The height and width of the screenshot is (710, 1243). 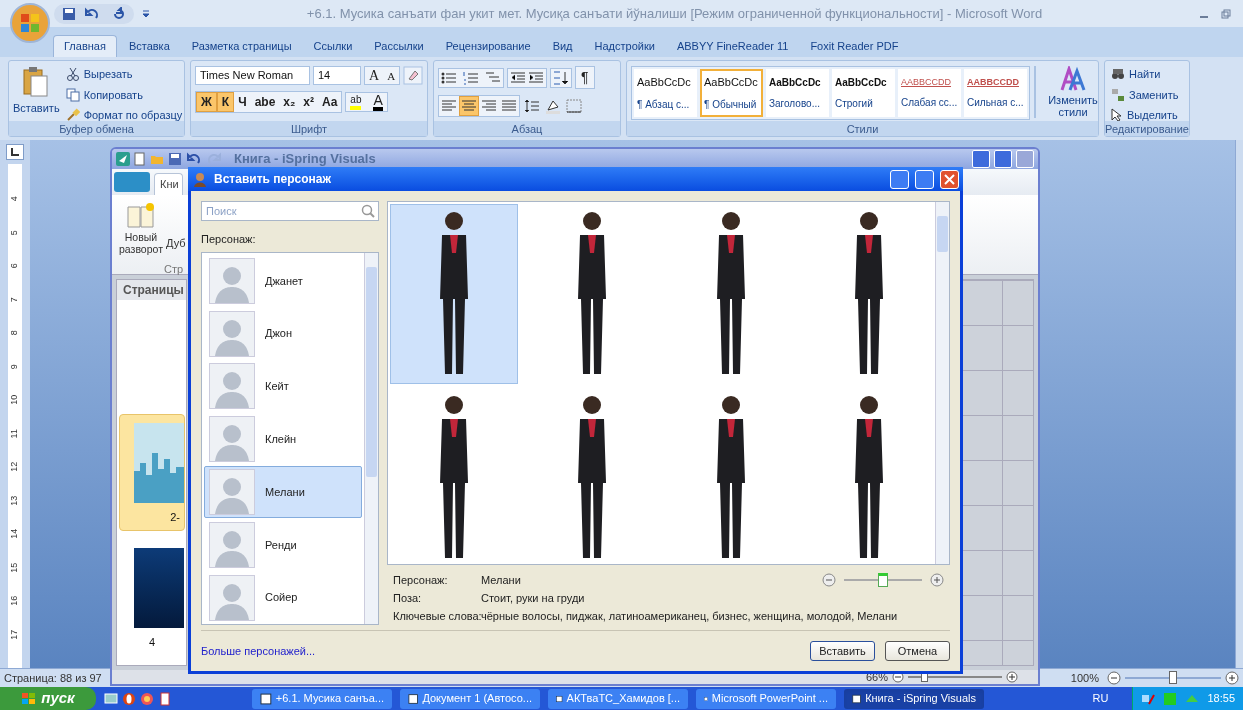 What do you see at coordinates (356, 102) in the screenshot?
I see `highlight-button: ab` at bounding box center [356, 102].